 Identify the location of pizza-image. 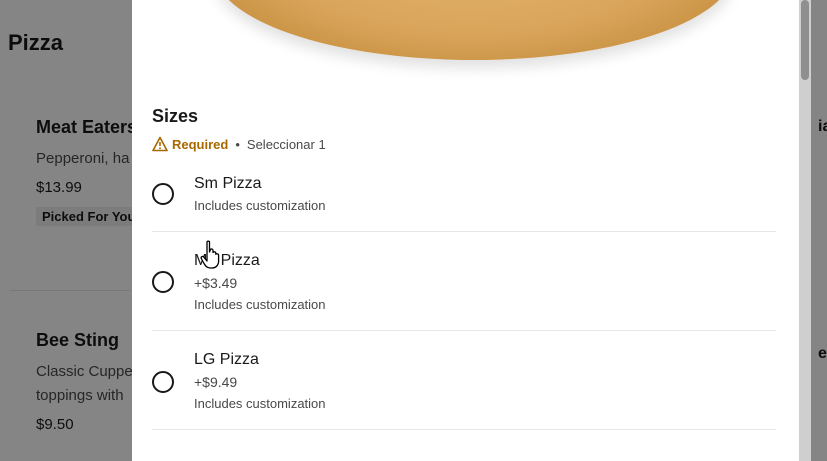
(474, 30).